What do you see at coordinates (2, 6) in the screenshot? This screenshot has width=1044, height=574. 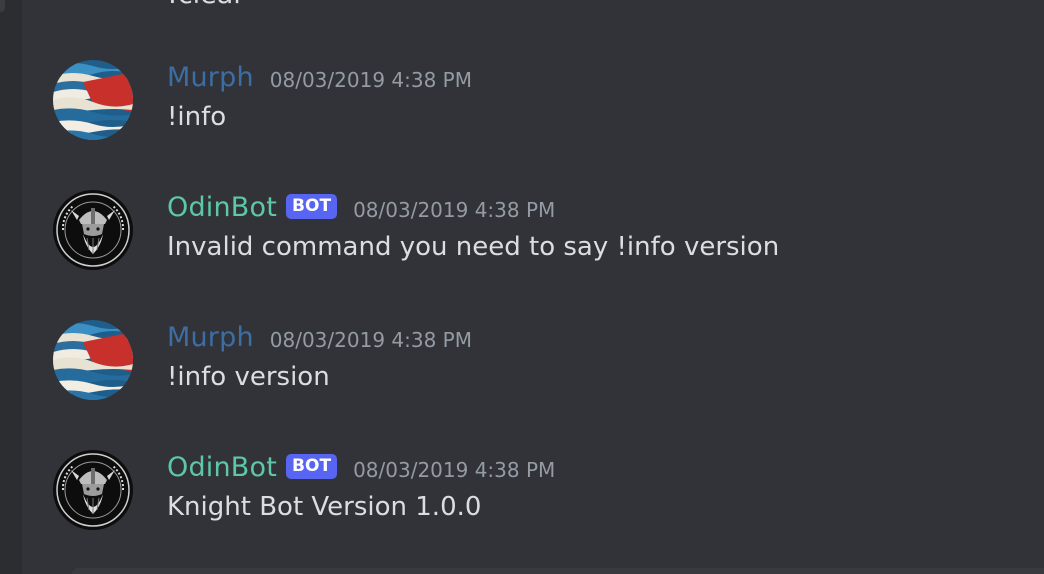 I see `sidebar-scroll-notch` at bounding box center [2, 6].